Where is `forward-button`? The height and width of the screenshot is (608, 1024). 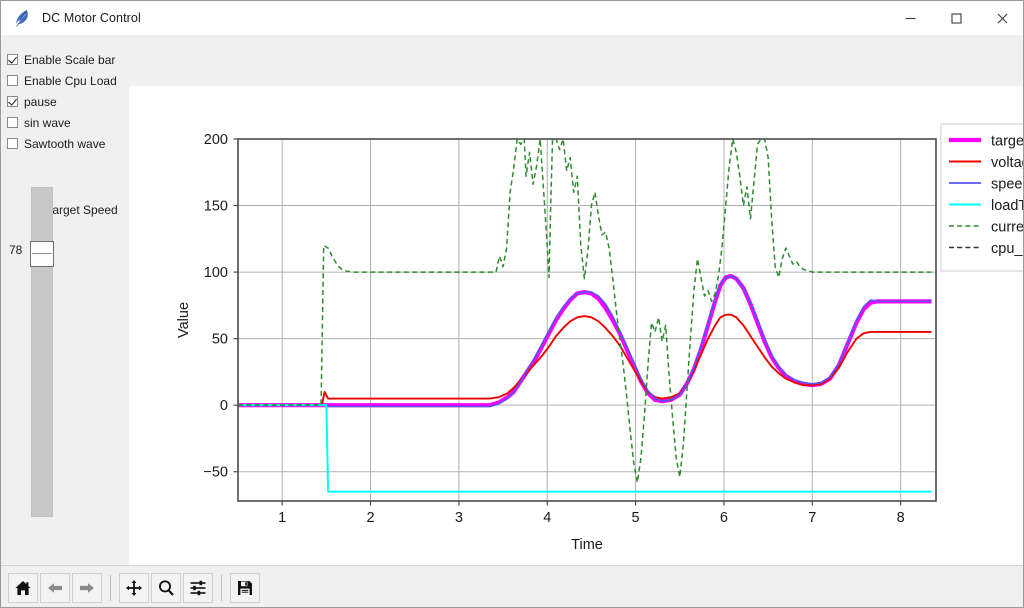
forward-button is located at coordinates (87, 587).